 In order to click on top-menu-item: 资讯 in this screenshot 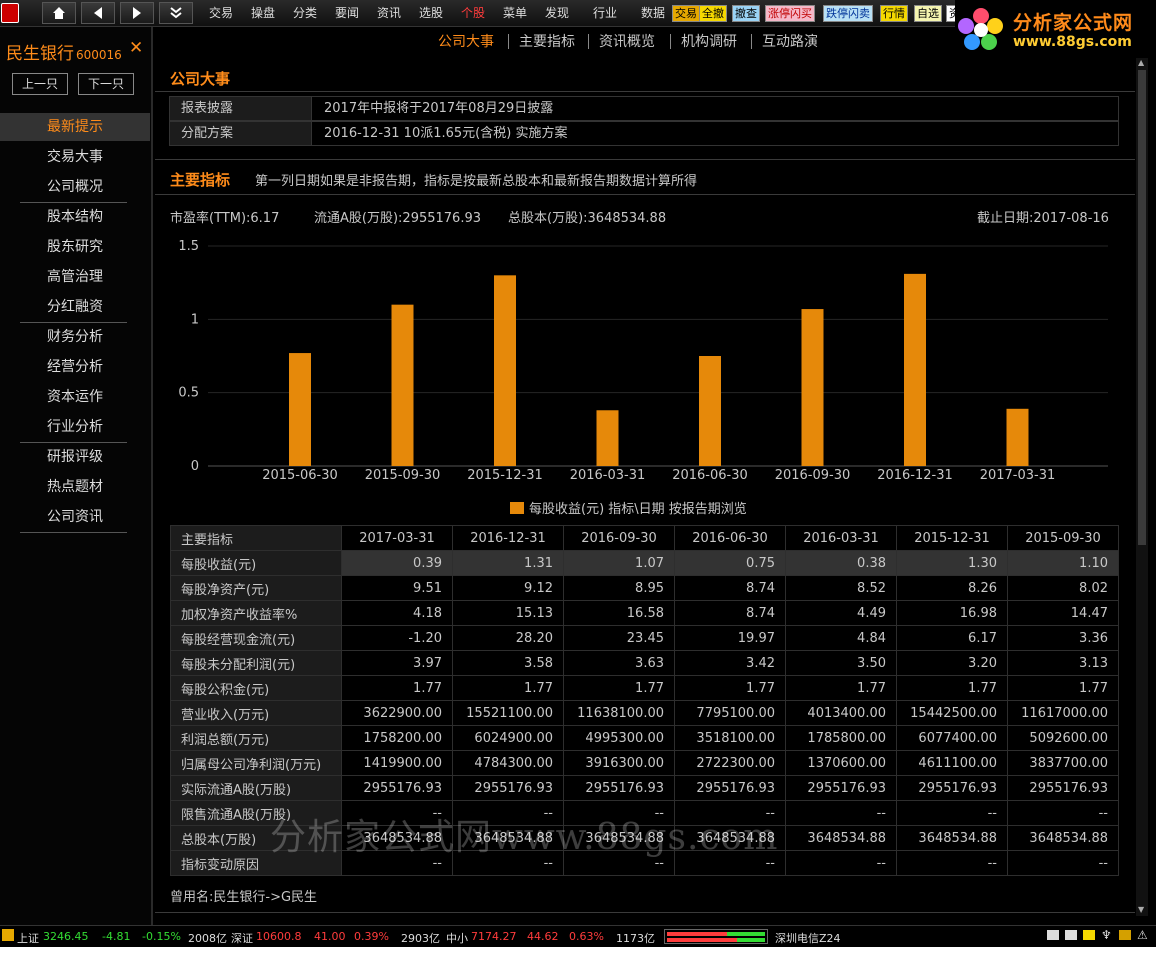, I will do `click(389, 13)`.